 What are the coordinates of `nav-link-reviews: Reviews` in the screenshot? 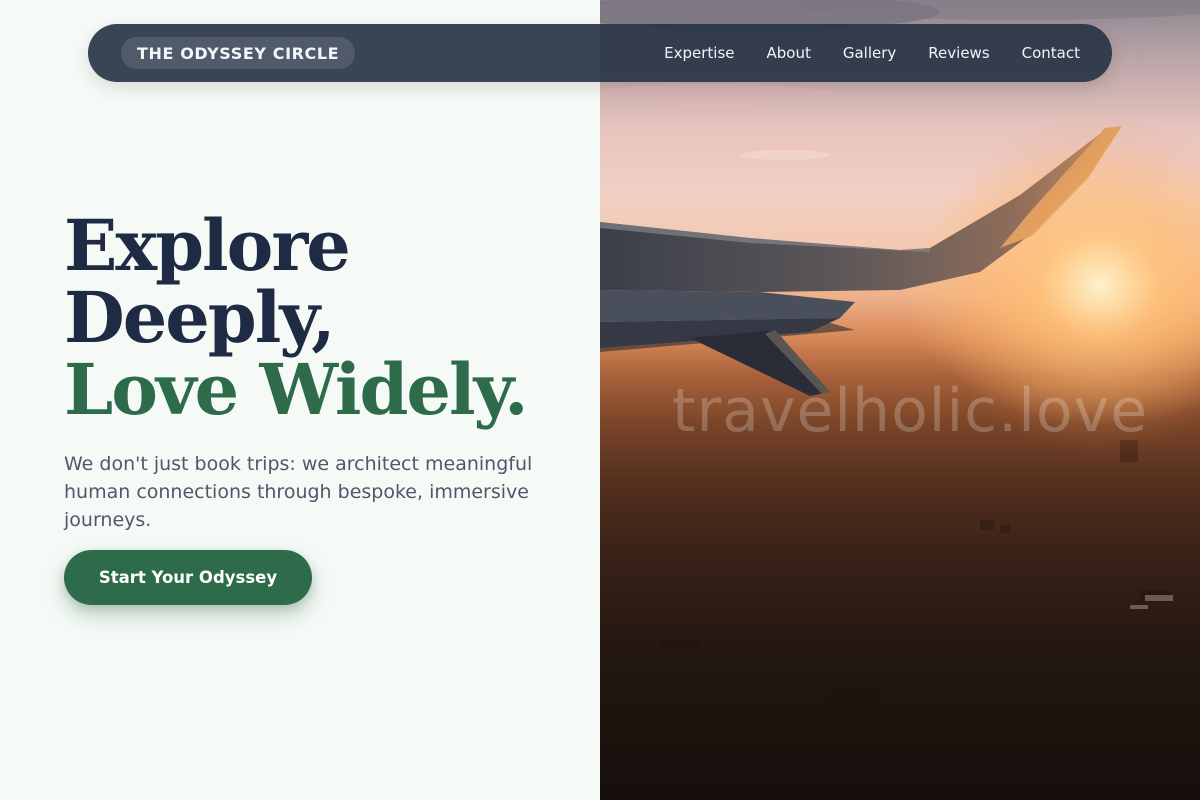 It's located at (958, 53).